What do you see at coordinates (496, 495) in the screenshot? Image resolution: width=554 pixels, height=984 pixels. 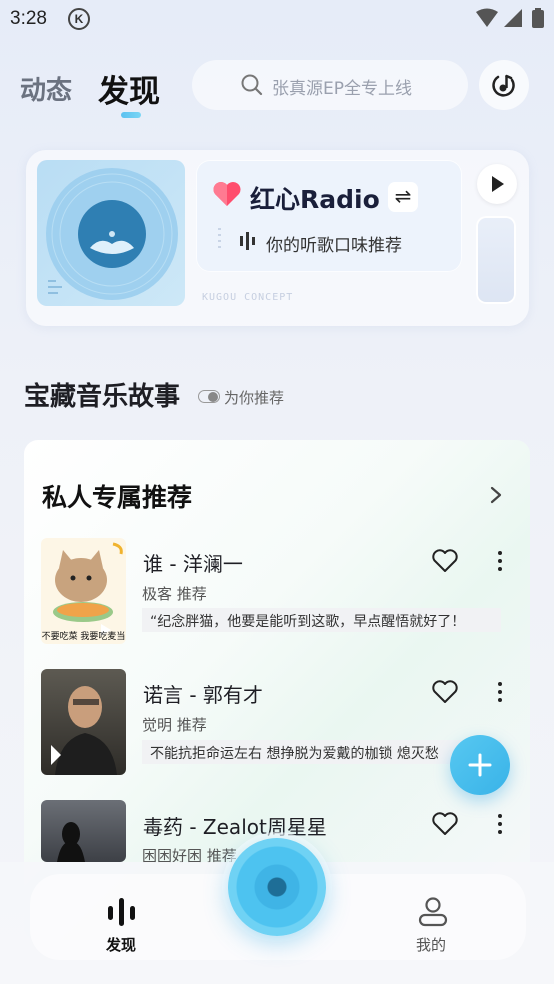 I see `chevron-right-icon` at bounding box center [496, 495].